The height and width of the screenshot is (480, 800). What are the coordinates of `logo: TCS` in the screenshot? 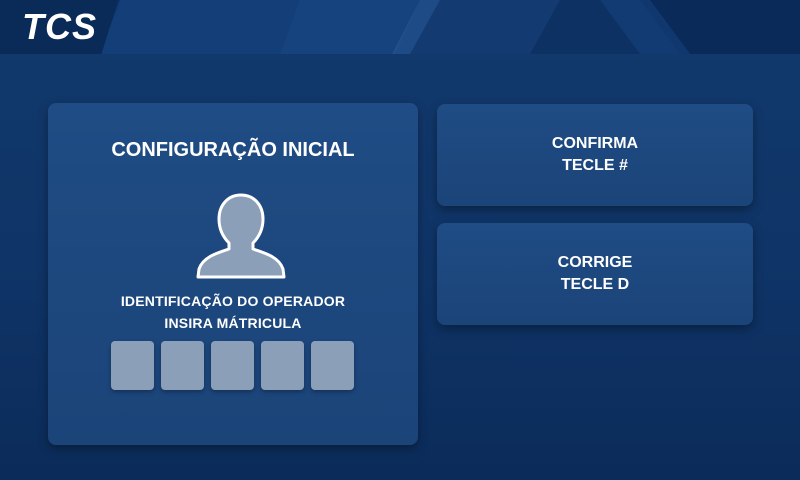 It's located at (59, 27).